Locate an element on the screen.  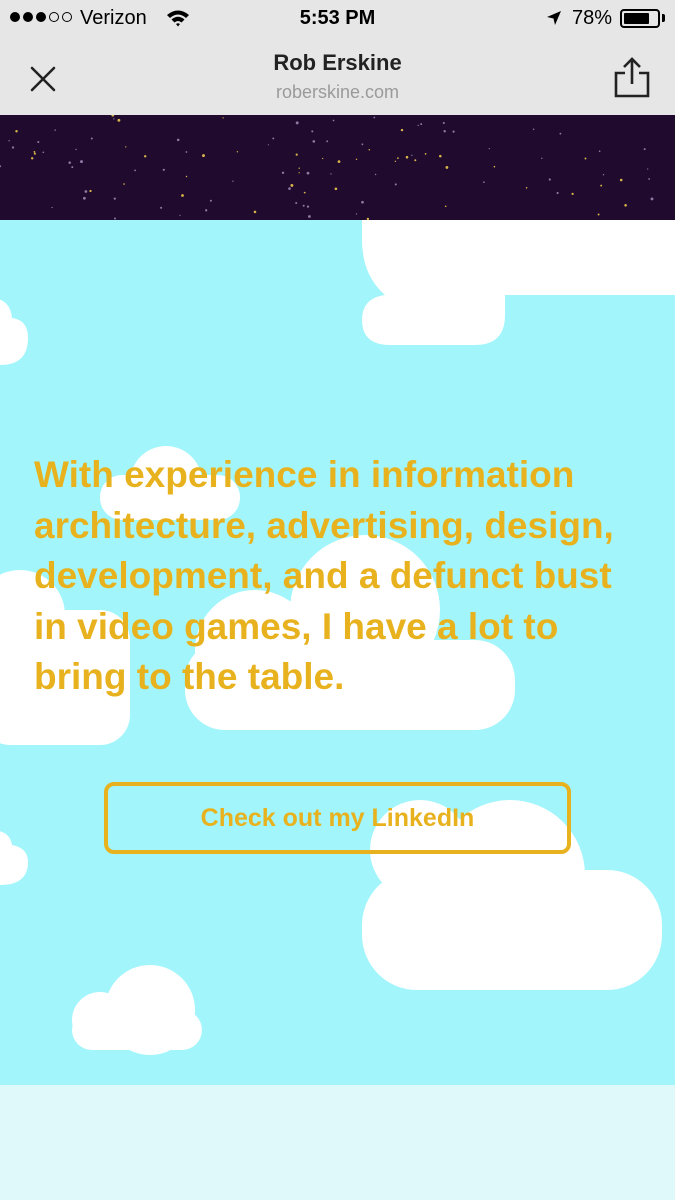
location-arrow-icon is located at coordinates (554, 21).